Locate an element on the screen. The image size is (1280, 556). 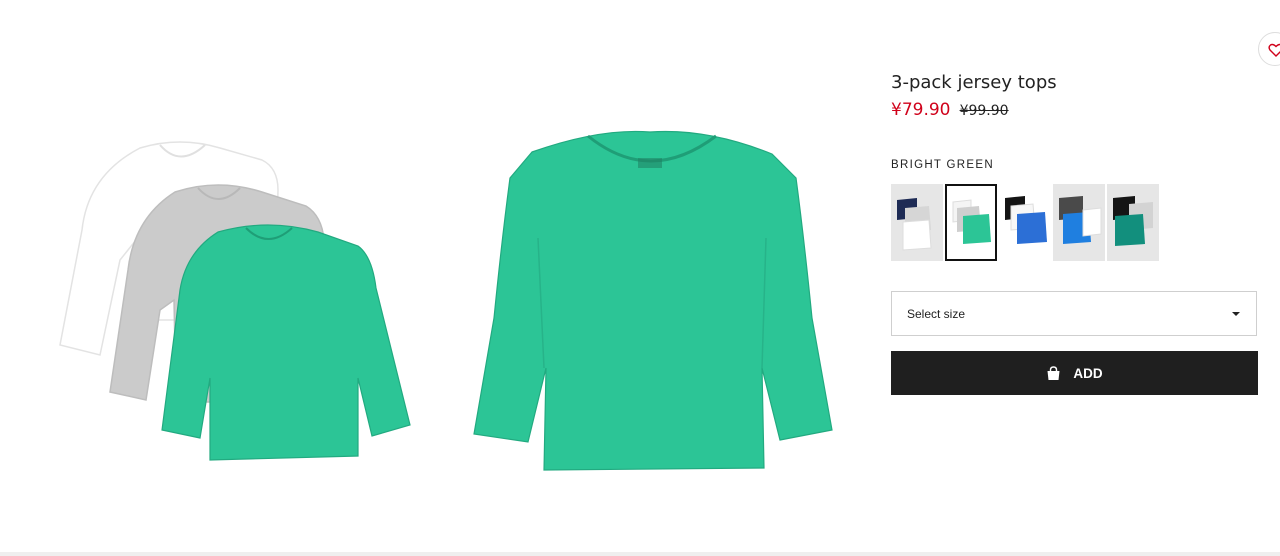
heart-icon is located at coordinates (1274, 50).